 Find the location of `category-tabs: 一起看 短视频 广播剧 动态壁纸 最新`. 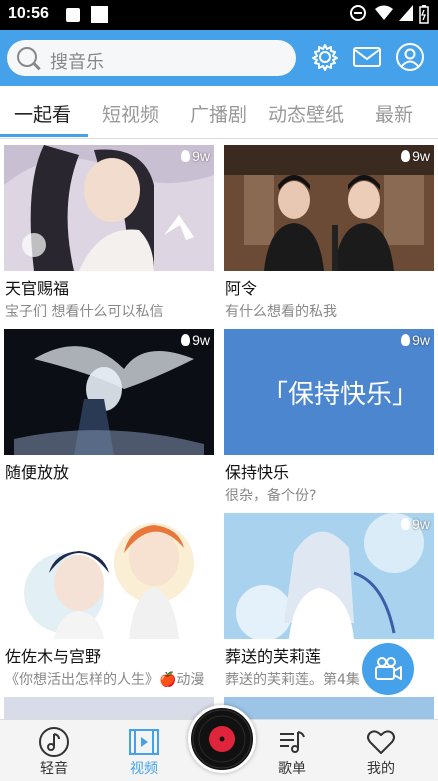

category-tabs: 一起看 短视频 广播剧 动态壁纸 最新 is located at coordinates (219, 112).